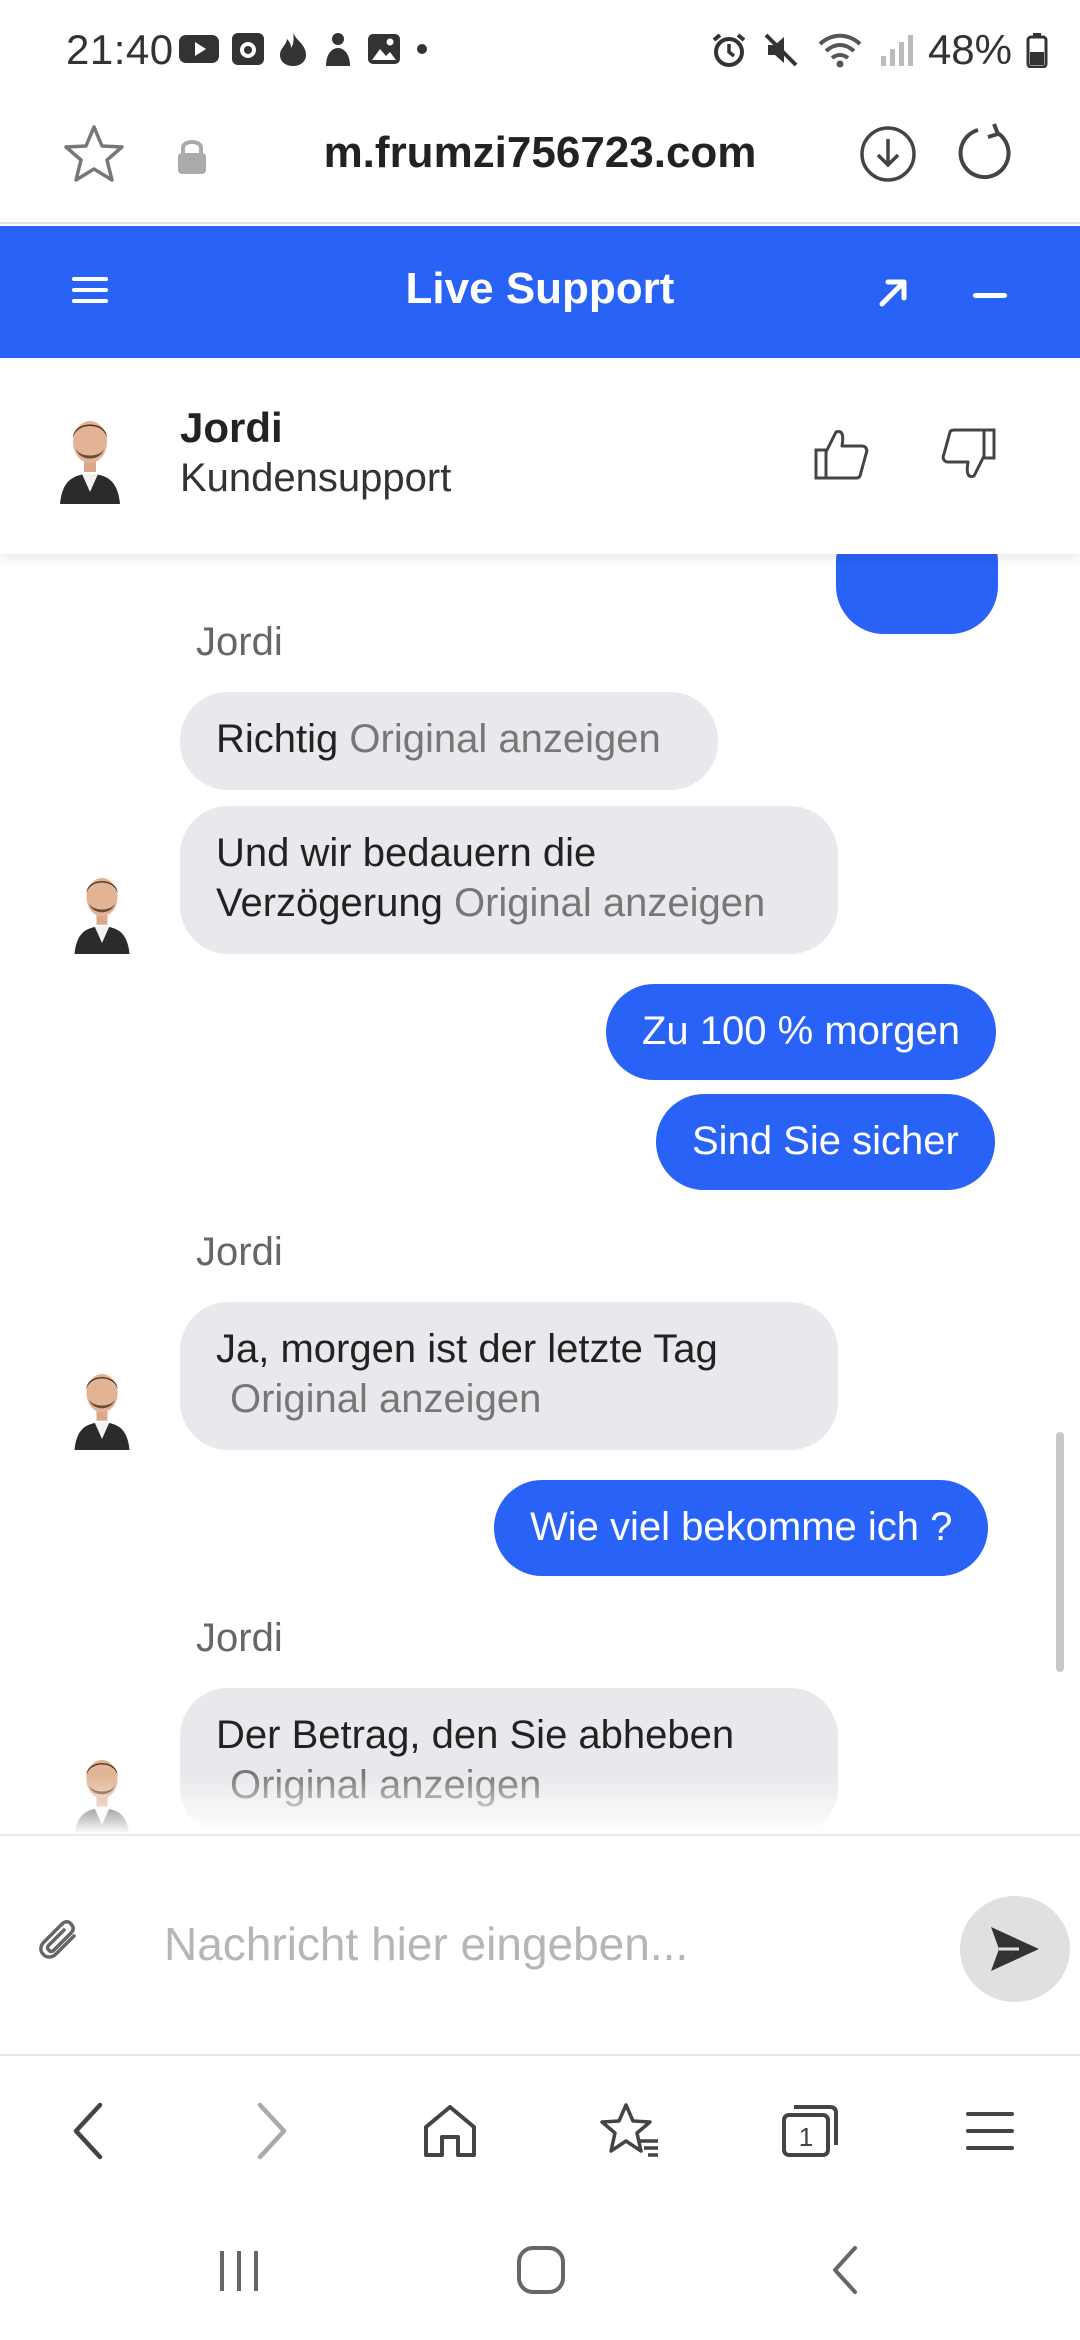 Image resolution: width=1080 pixels, height=2340 pixels. What do you see at coordinates (1037, 50) in the screenshot?
I see `battery-icon` at bounding box center [1037, 50].